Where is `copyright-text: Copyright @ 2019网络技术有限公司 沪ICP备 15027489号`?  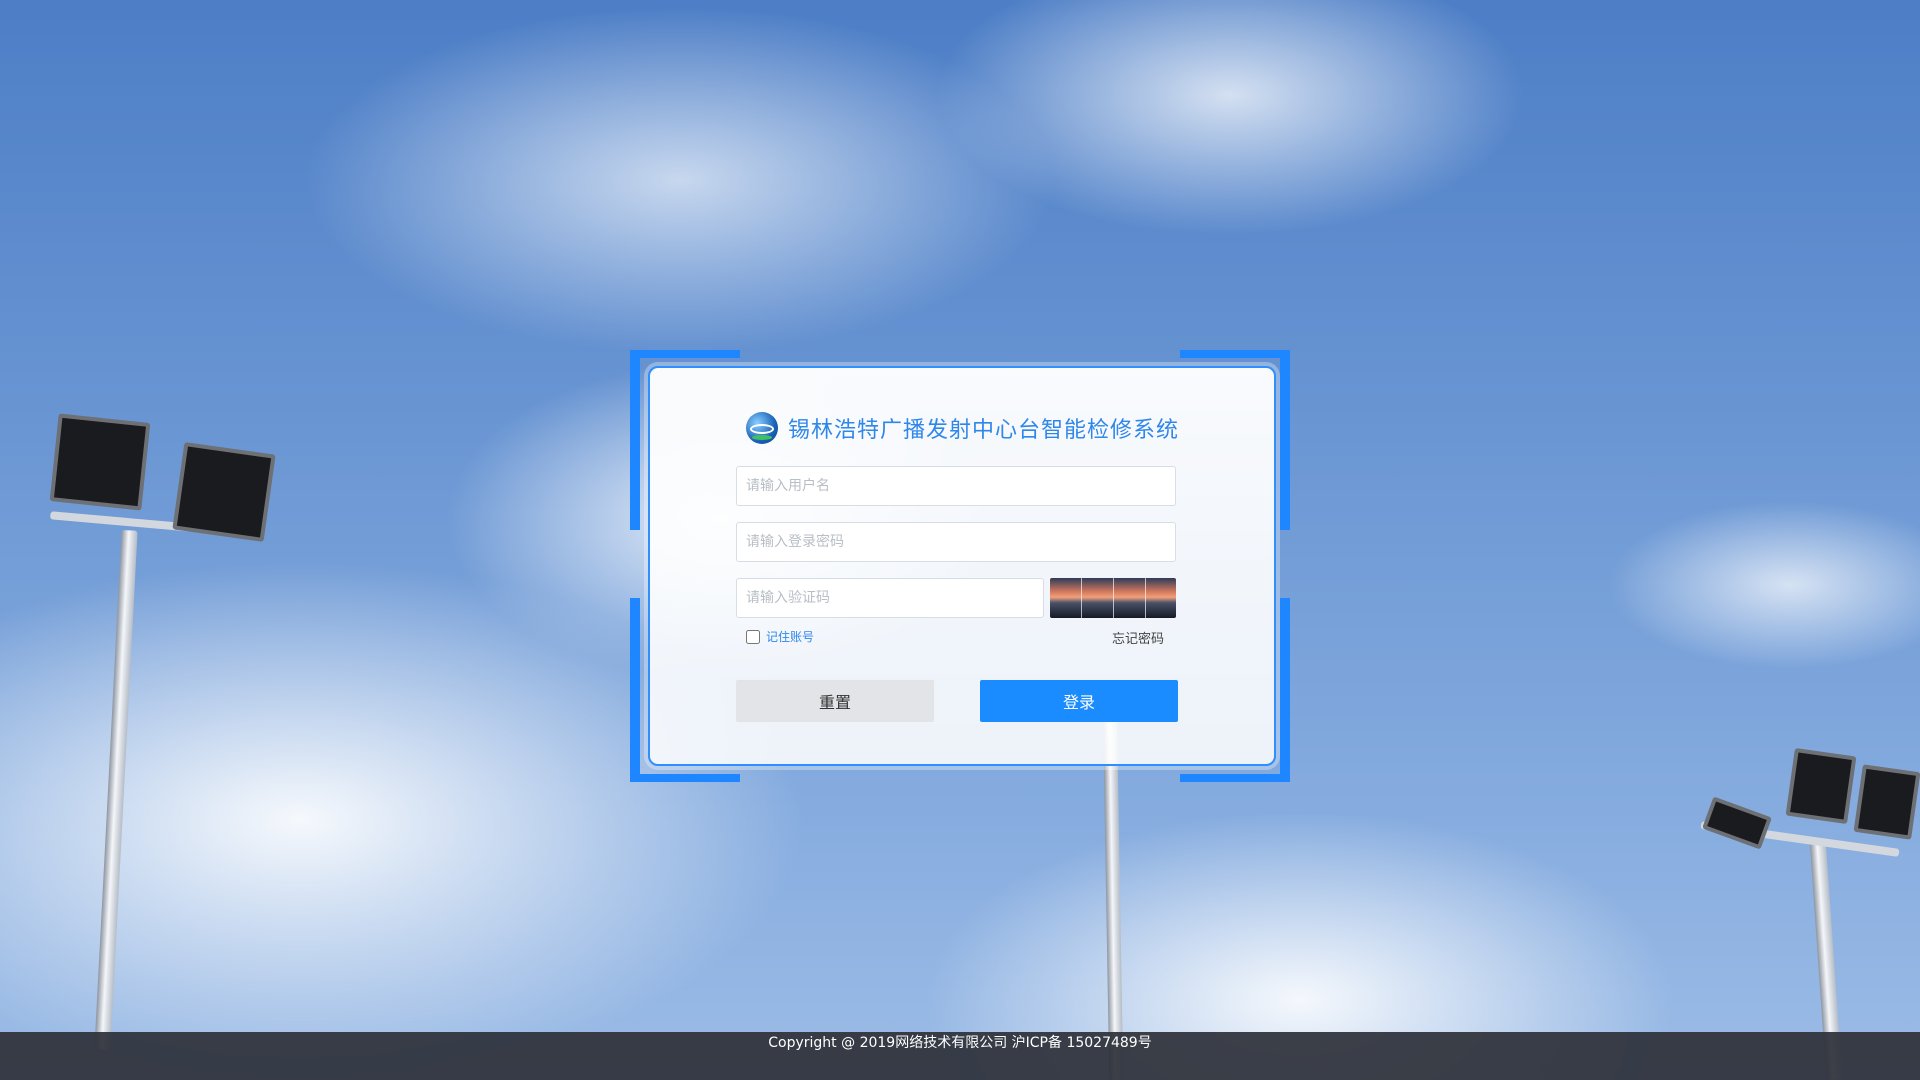 copyright-text: Copyright @ 2019网络技术有限公司 沪ICP备 15027489号 is located at coordinates (960, 1043).